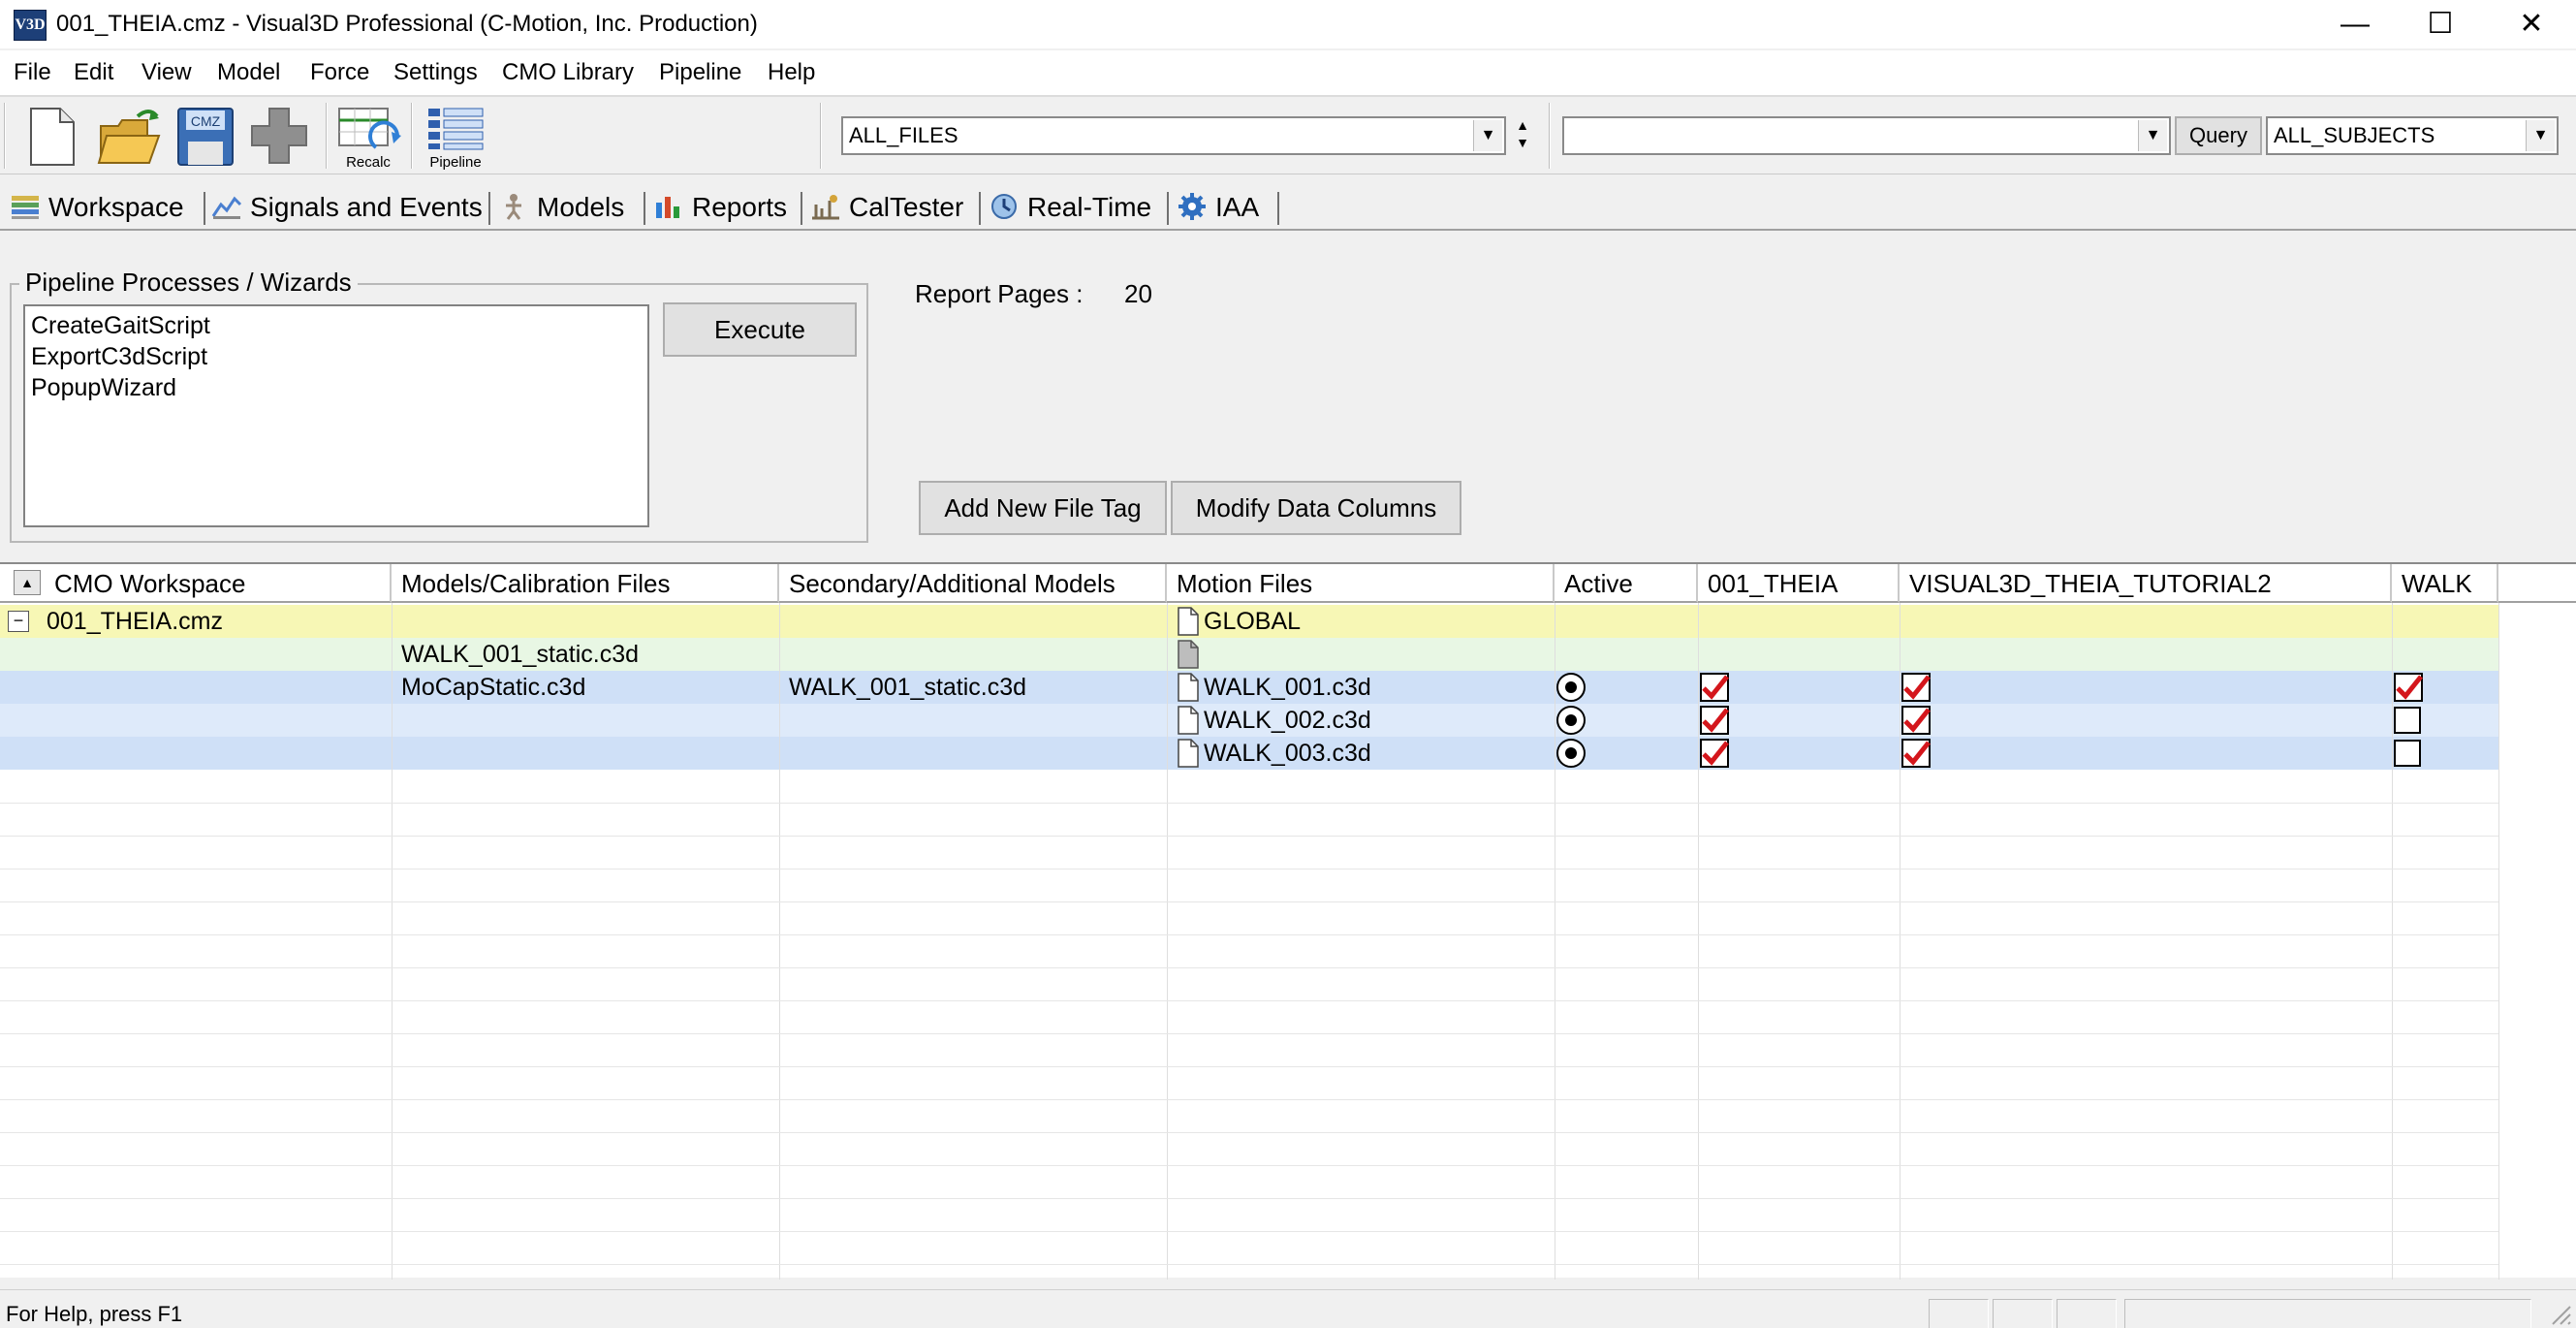 This screenshot has width=2576, height=1328. Describe the element at coordinates (196, 583) in the screenshot. I see `column-header-cmo-workspace: ▲ CMO Workspace` at that location.